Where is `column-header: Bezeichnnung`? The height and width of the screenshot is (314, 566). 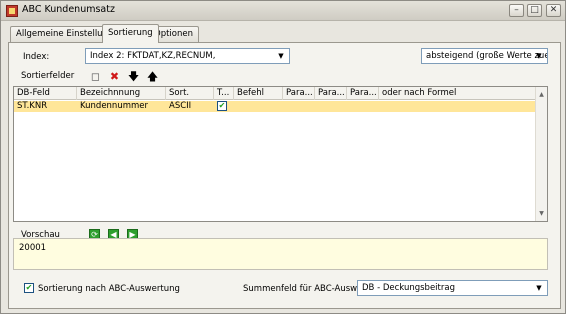 column-header: Bezeichnnung is located at coordinates (121, 93).